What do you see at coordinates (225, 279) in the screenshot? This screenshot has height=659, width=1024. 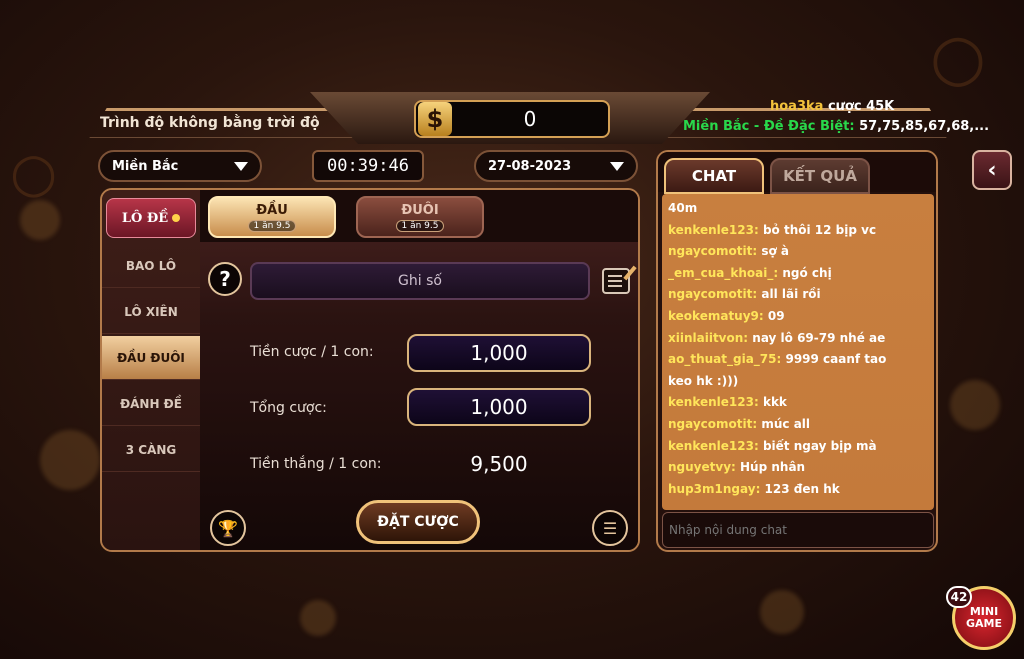 I see `help-button: ?` at bounding box center [225, 279].